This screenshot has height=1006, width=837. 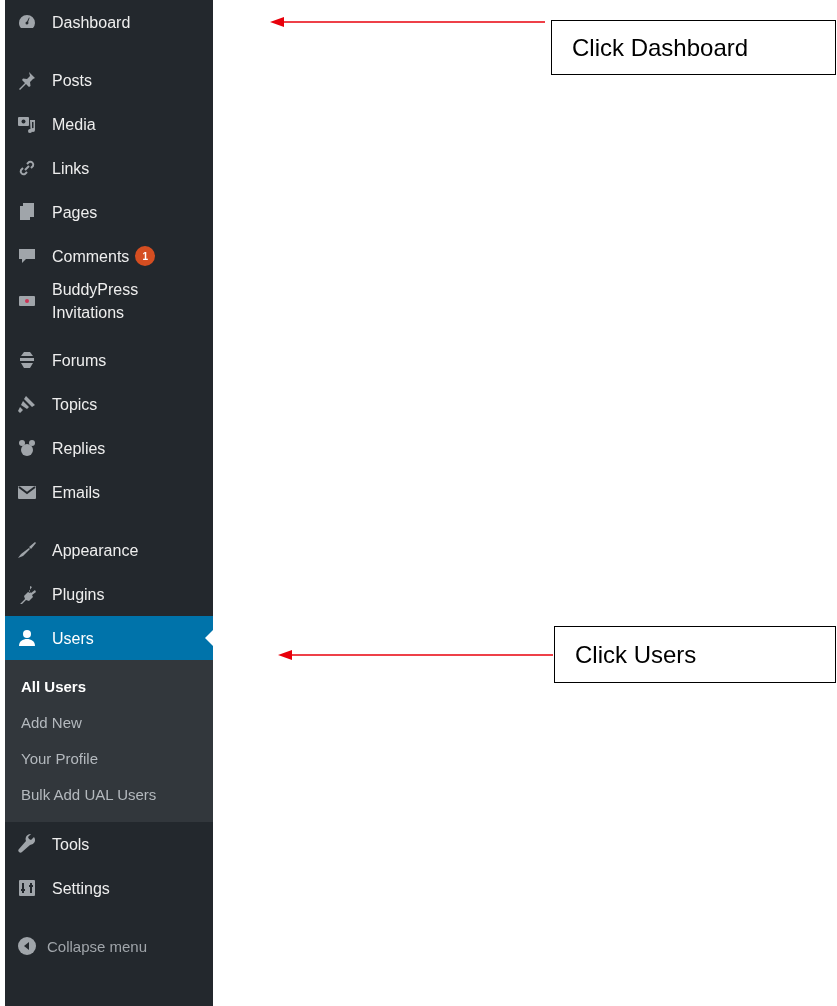 I want to click on menu-item: Plugins, so click(x=109, y=594).